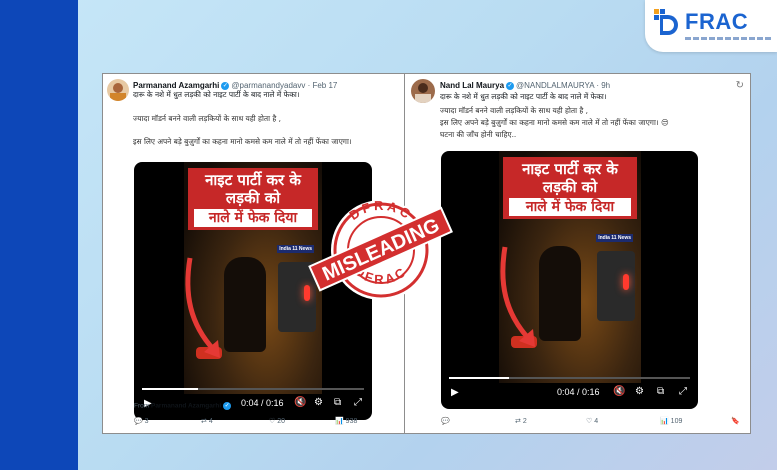 This screenshot has height=470, width=777. What do you see at coordinates (676, 421) in the screenshot?
I see `view-count: 109` at bounding box center [676, 421].